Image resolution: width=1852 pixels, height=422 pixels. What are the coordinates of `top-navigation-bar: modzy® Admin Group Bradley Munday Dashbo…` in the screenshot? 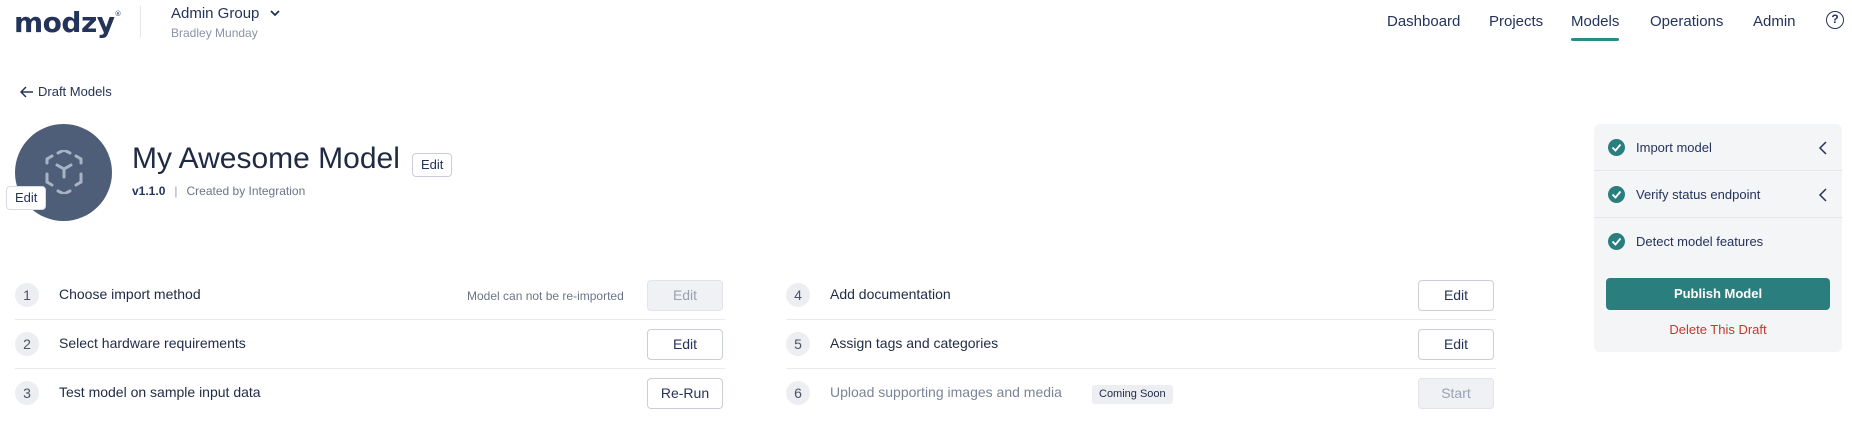 It's located at (926, 22).